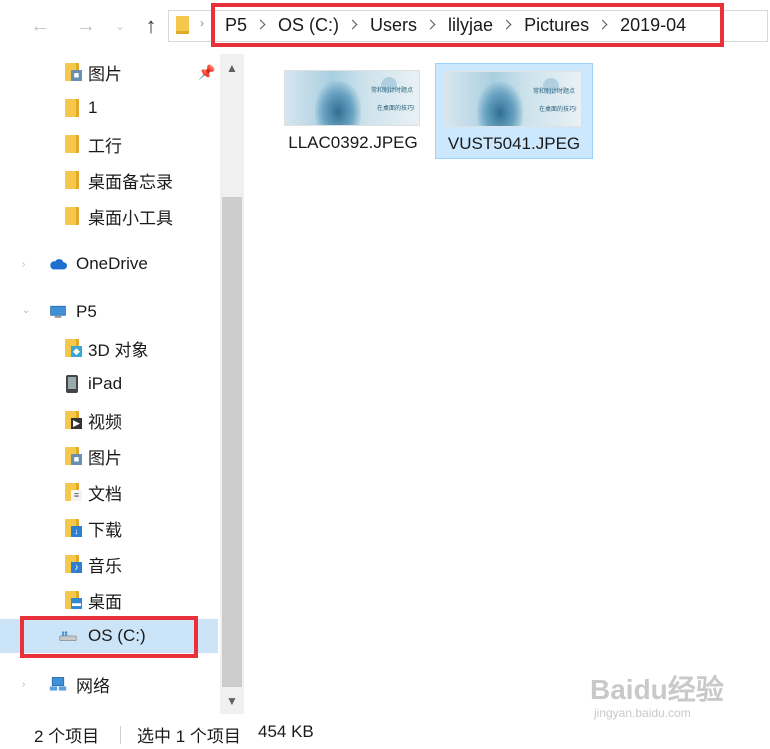 This screenshot has width=770, height=749. What do you see at coordinates (72, 384) in the screenshot?
I see `ipad-icon` at bounding box center [72, 384].